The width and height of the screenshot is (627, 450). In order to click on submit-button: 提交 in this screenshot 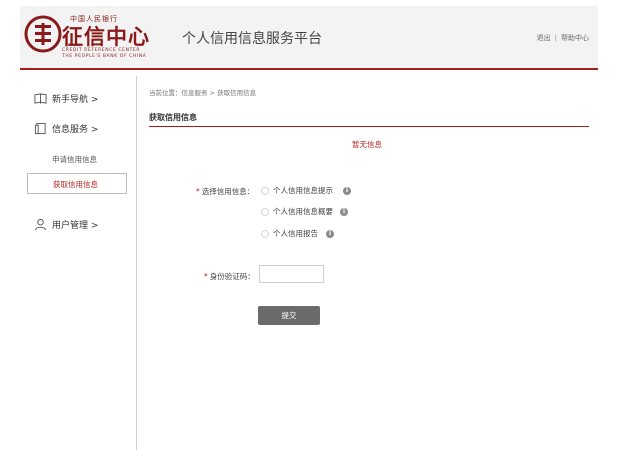, I will do `click(289, 315)`.